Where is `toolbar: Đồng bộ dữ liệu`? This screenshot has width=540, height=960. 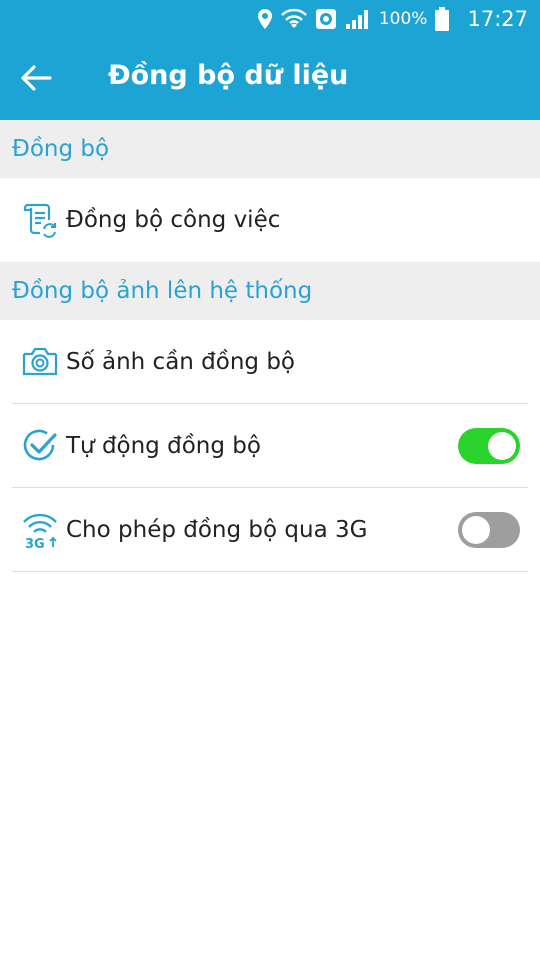 toolbar: Đồng bộ dữ liệu is located at coordinates (270, 79).